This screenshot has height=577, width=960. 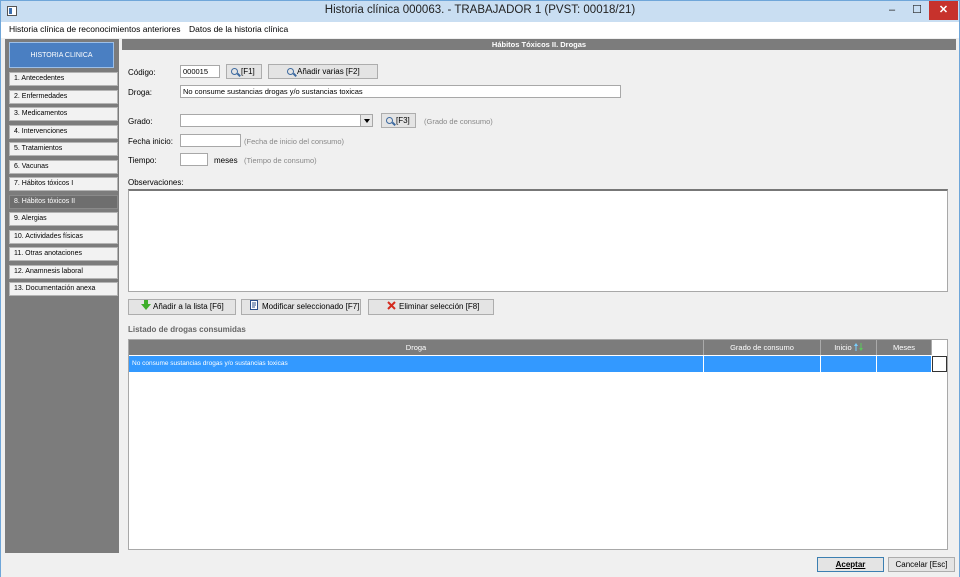 I want to click on column-header-inicio: Inicio, so click(x=849, y=347).